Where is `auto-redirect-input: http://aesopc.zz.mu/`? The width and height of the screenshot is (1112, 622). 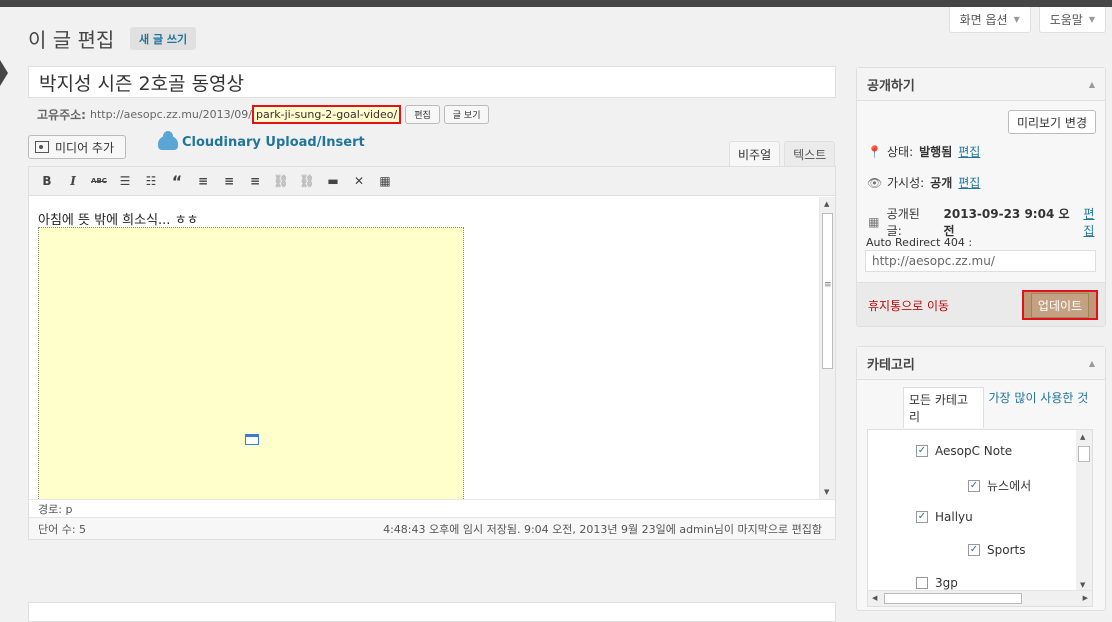 auto-redirect-input: http://aesopc.zz.mu/ is located at coordinates (980, 261).